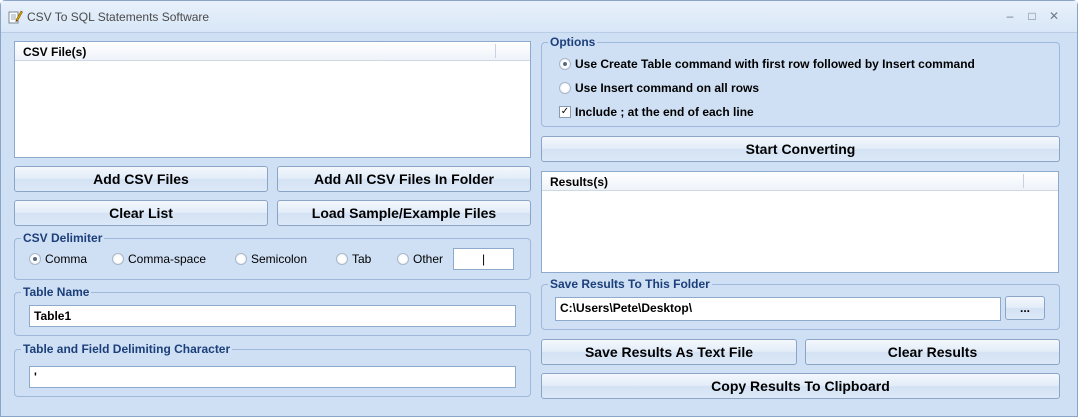 This screenshot has width=1078, height=417. I want to click on delimiter-other-option: Other, so click(420, 259).